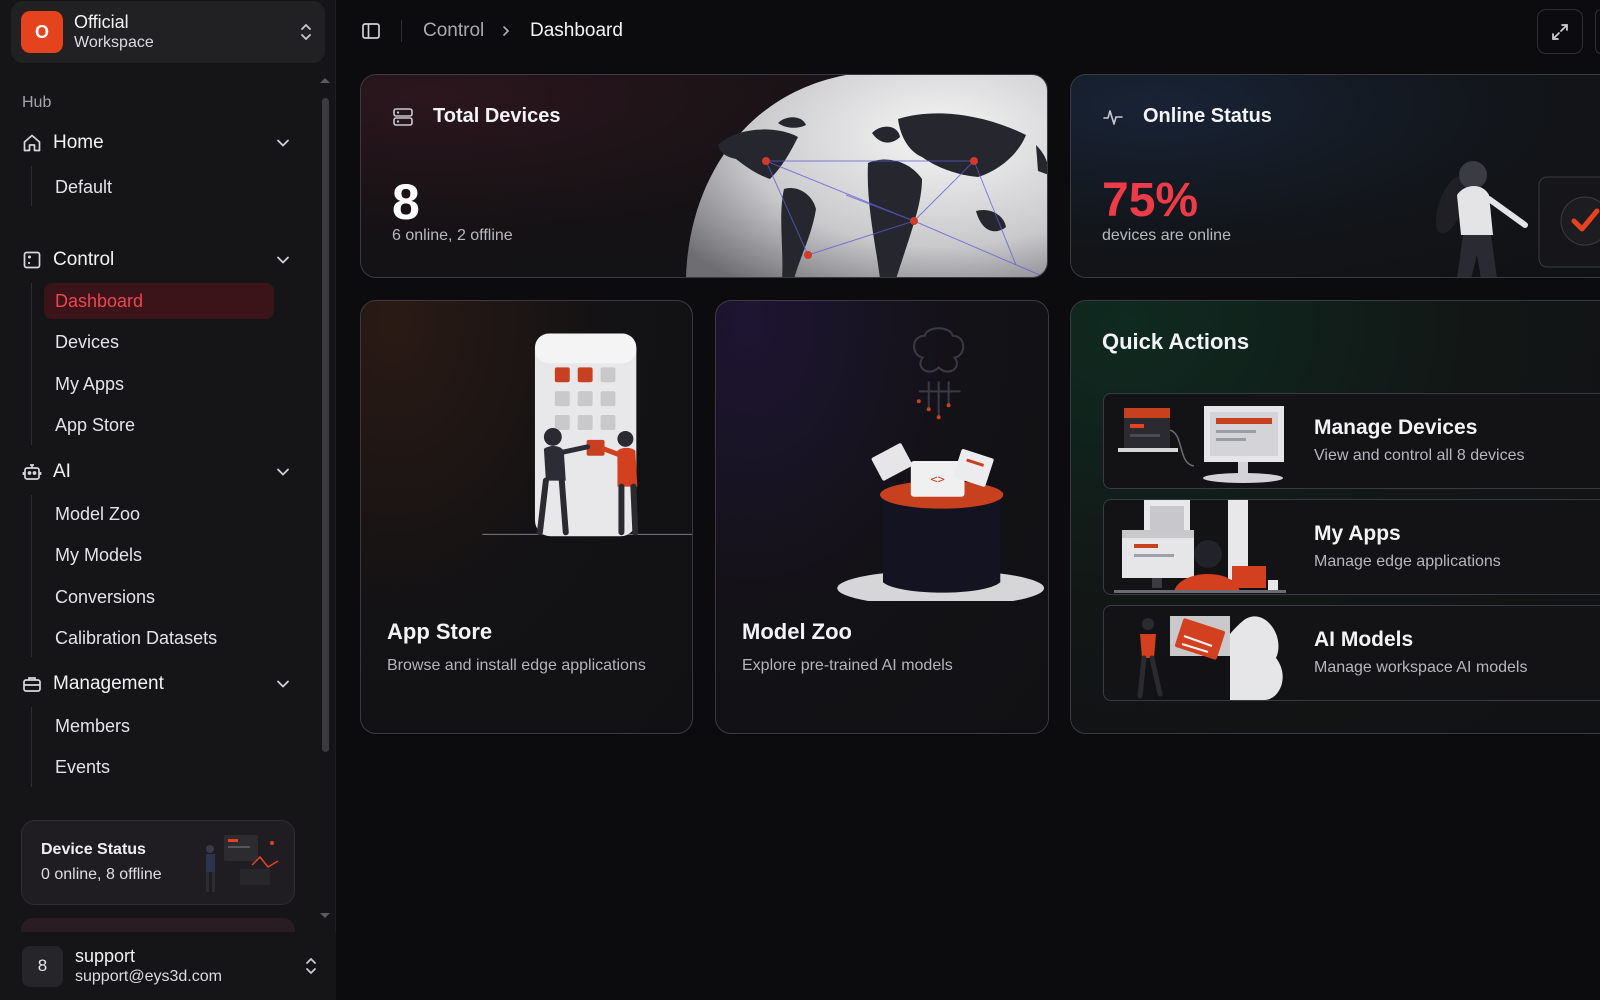  Describe the element at coordinates (1517, 219) in the screenshot. I see `online-status-illustration` at that location.